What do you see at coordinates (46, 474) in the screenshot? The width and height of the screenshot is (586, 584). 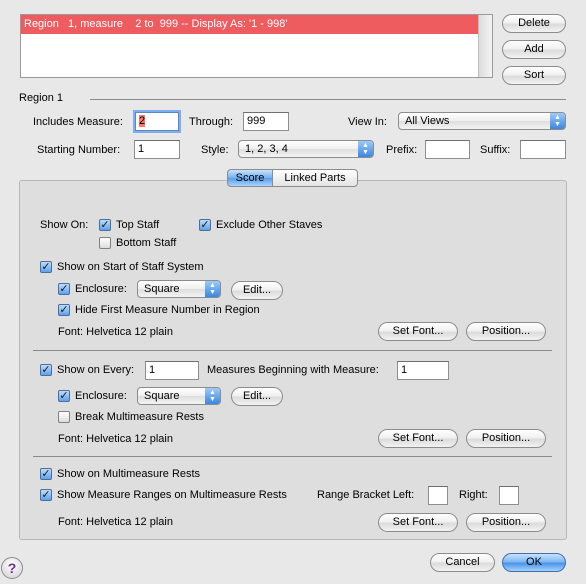 I see `show-on-multimeasure-checkbox: ✓` at bounding box center [46, 474].